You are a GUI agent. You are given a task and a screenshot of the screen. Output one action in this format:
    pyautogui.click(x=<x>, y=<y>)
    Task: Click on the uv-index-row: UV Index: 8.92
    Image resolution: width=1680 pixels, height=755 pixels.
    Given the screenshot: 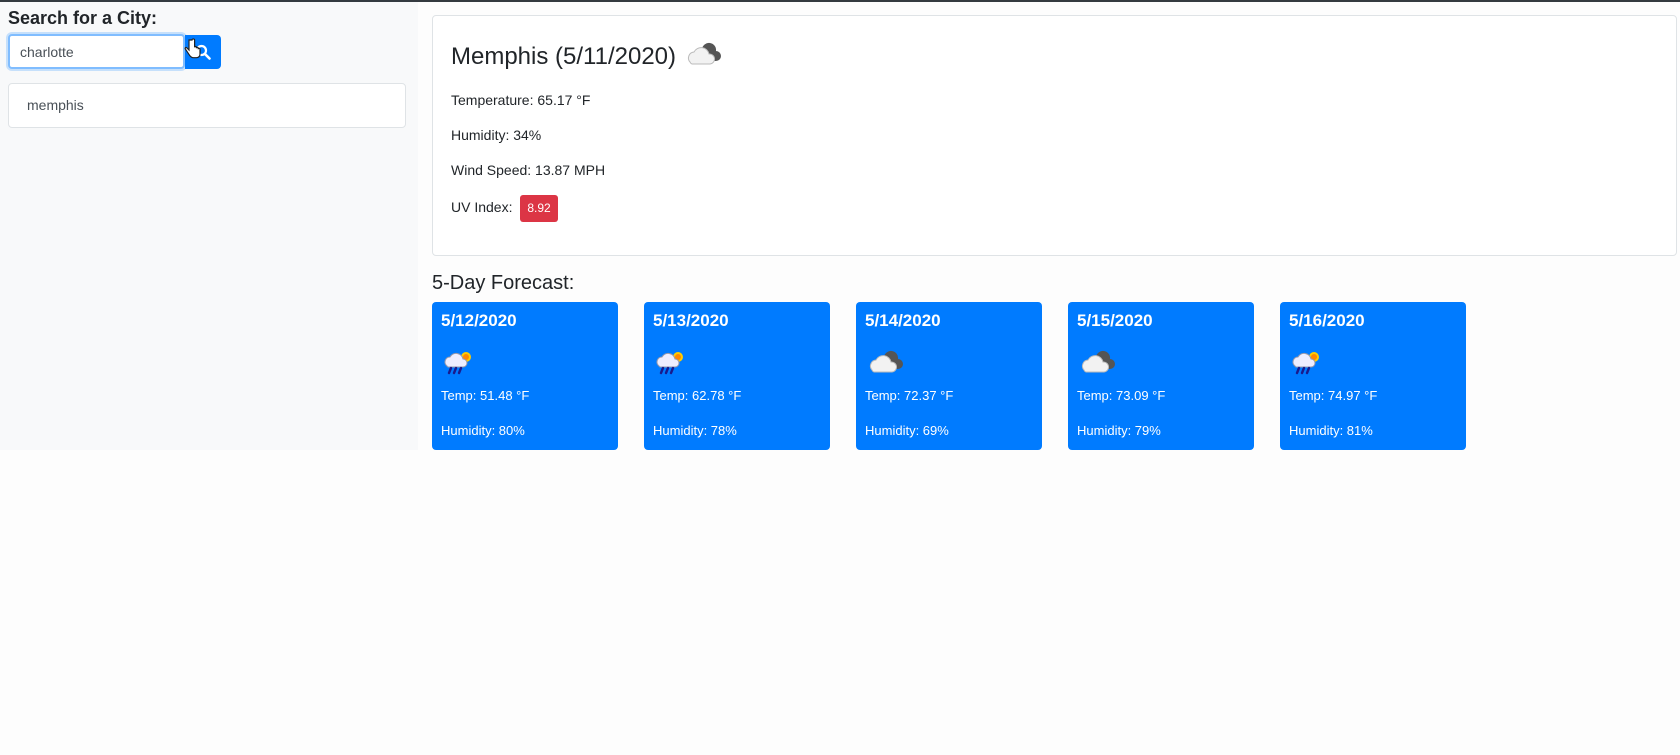 What is the action you would take?
    pyautogui.click(x=504, y=208)
    